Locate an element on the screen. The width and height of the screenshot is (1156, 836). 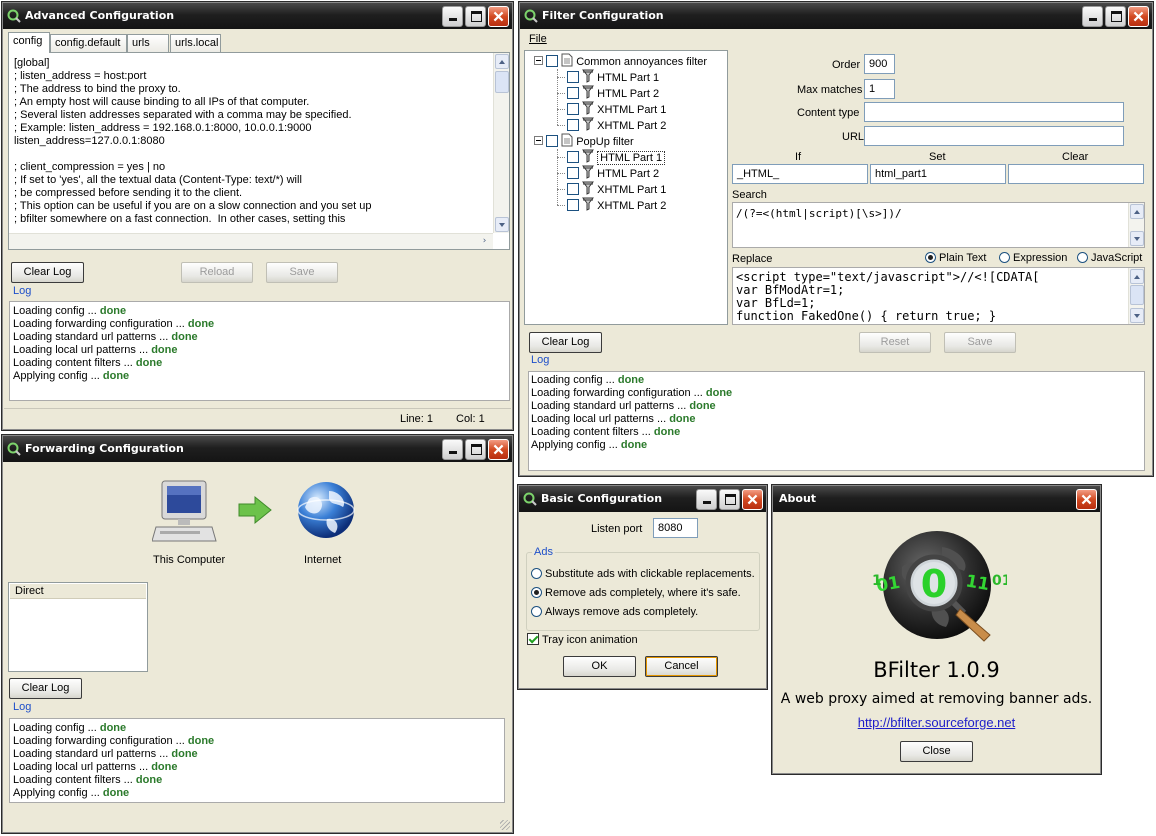
reload-button: Reload is located at coordinates (217, 272).